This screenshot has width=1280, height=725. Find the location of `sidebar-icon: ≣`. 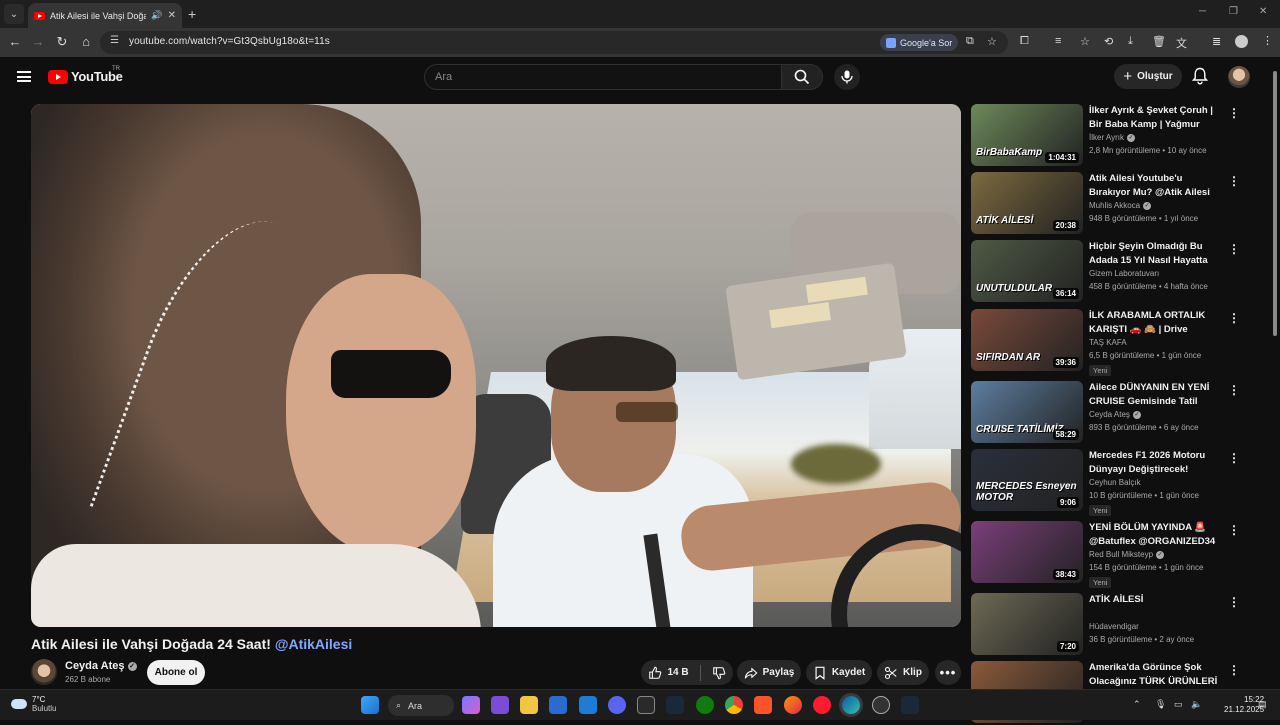

sidebar-icon: ≣ is located at coordinates (1216, 41).